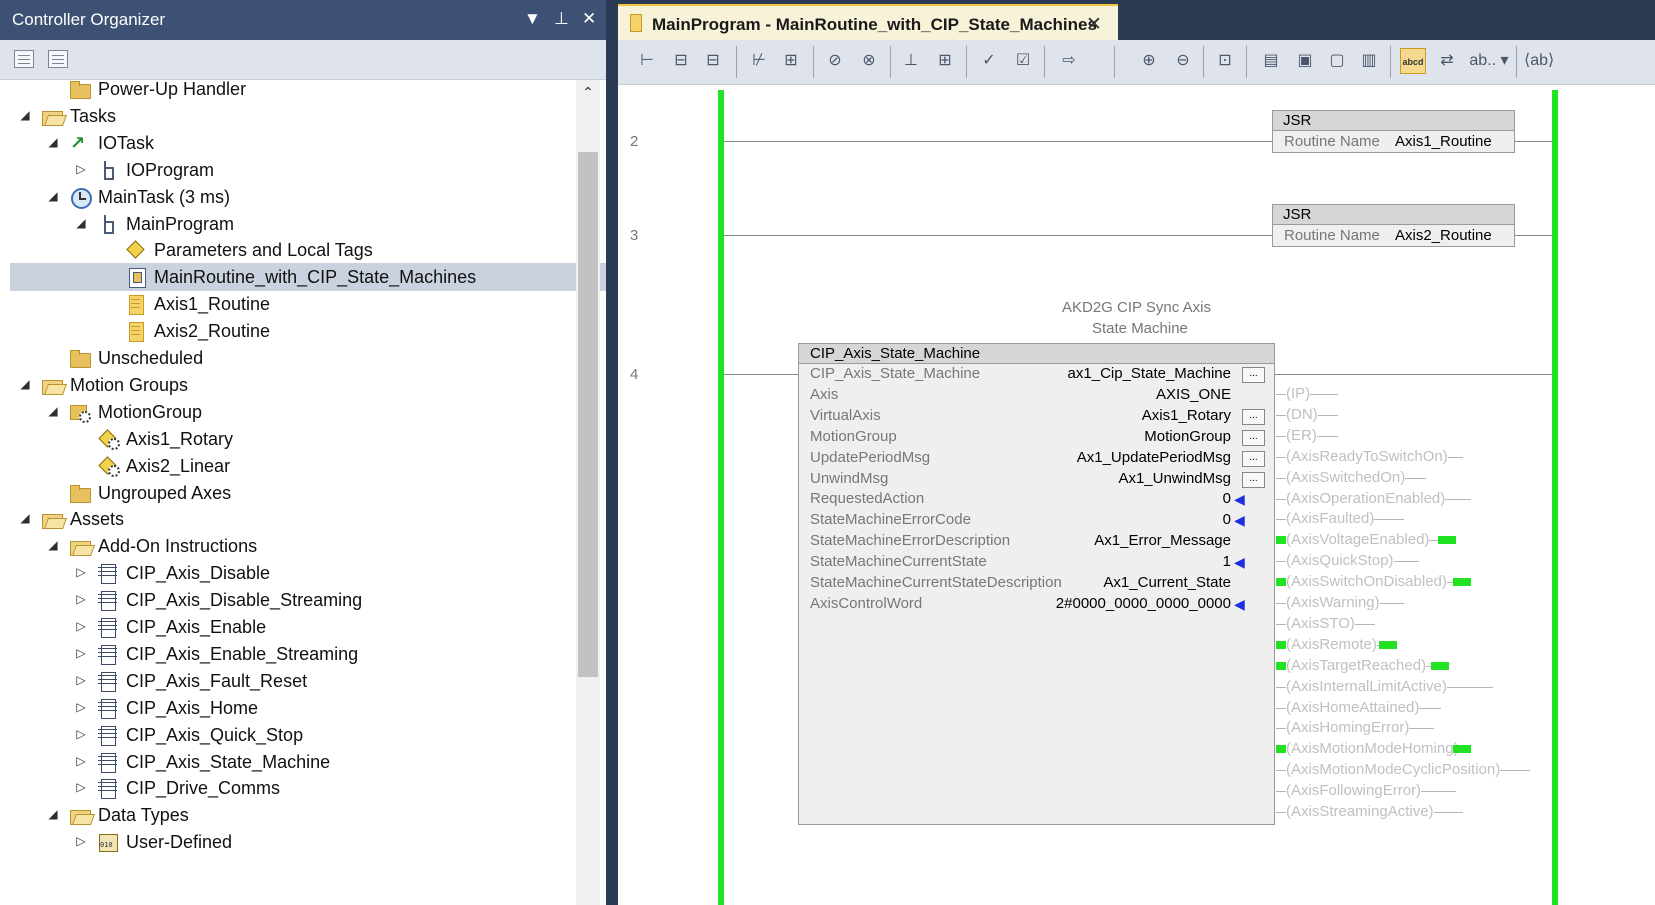  What do you see at coordinates (1426, 478) in the screenshot?
I see `output-bit: (AxisSwitchedOn)` at bounding box center [1426, 478].